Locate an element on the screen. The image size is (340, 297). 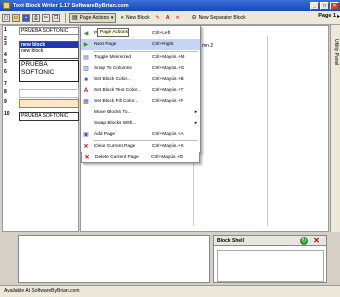
new-separator-button: ⊝ New Separator Block is located at coordinates (219, 18).